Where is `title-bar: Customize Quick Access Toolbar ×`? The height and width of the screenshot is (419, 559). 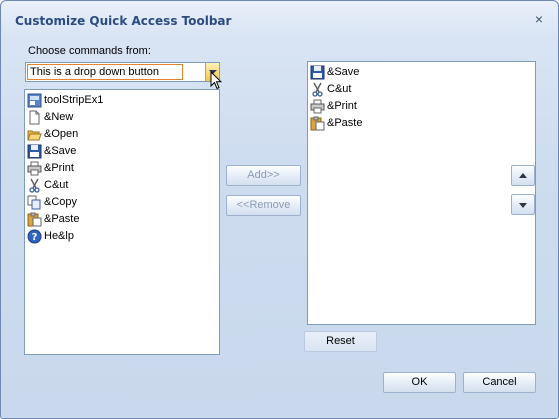
title-bar: Customize Quick Access Toolbar × is located at coordinates (279, 21).